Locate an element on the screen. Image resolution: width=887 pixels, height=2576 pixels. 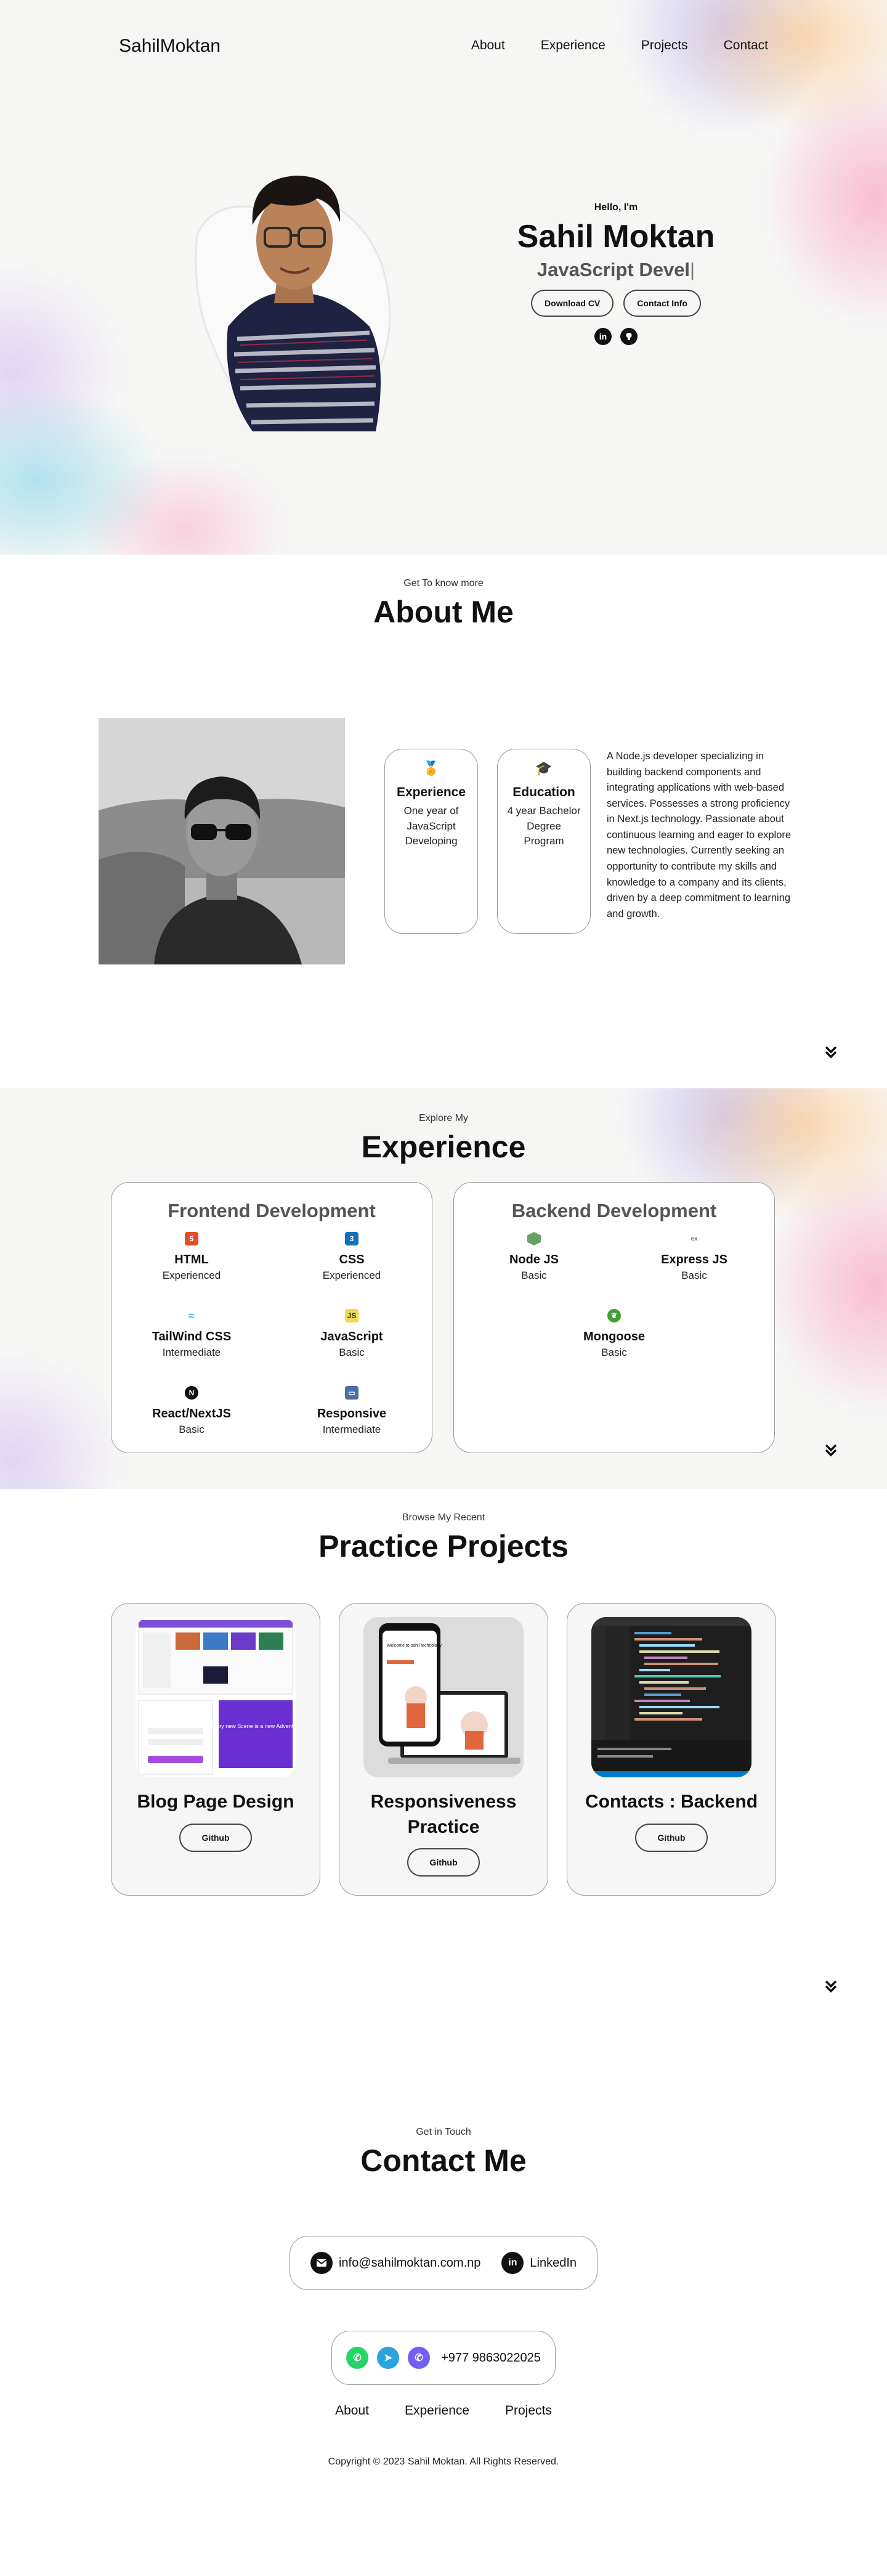
email-text: info@sahilmoktan.com.np is located at coordinates (409, 2263).